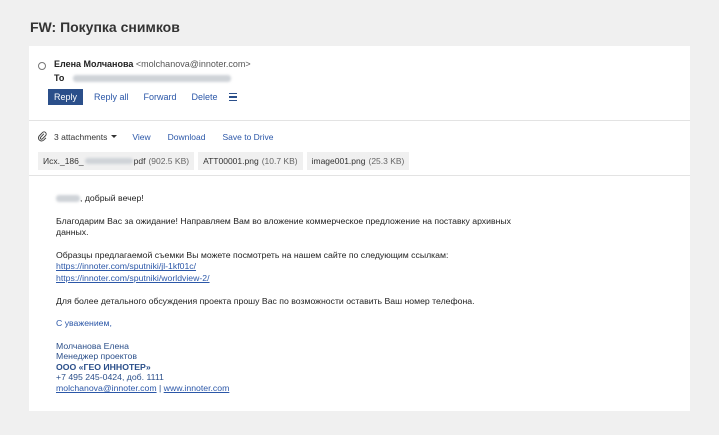  What do you see at coordinates (247, 137) in the screenshot?
I see `save-to-drive-link: Save to Drive` at bounding box center [247, 137].